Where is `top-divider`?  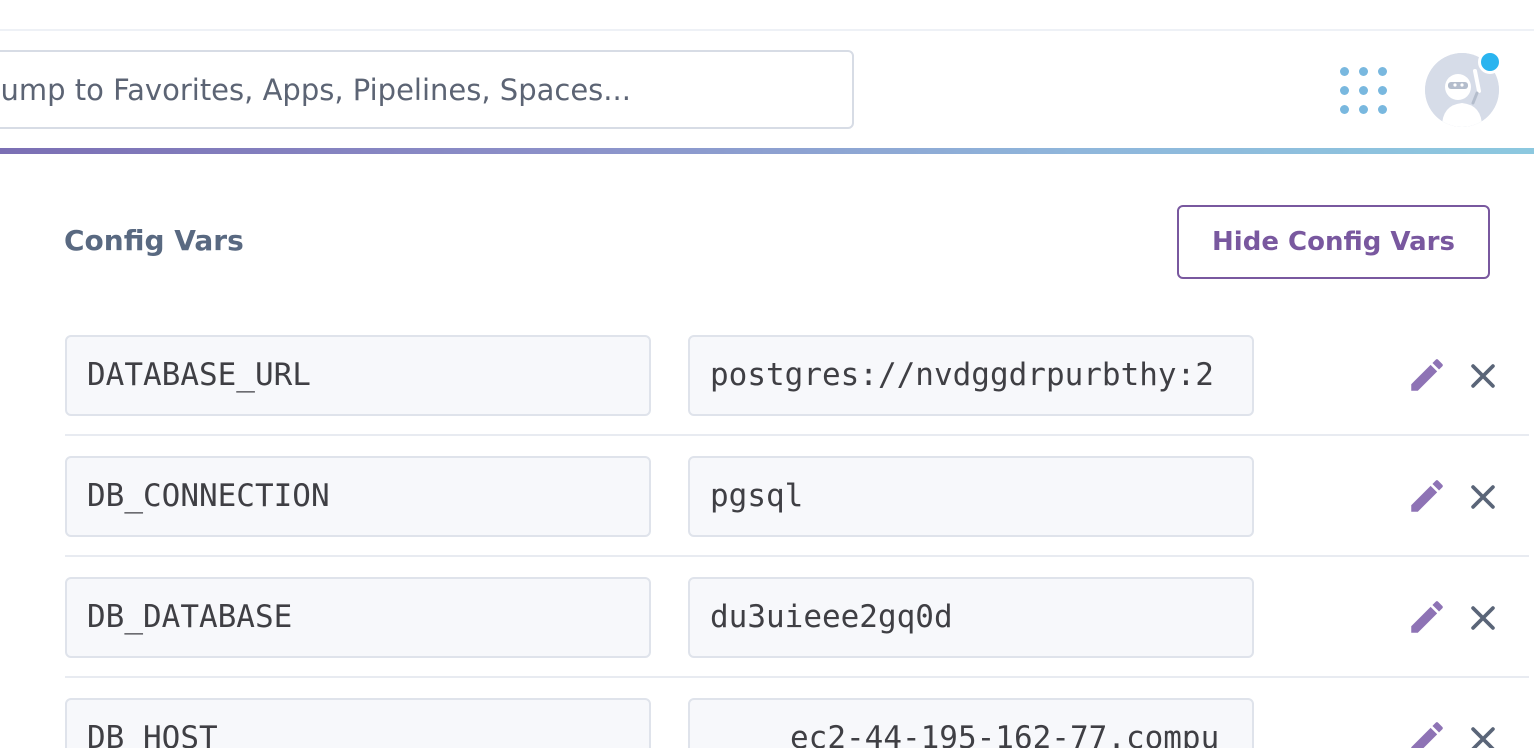 top-divider is located at coordinates (767, 30).